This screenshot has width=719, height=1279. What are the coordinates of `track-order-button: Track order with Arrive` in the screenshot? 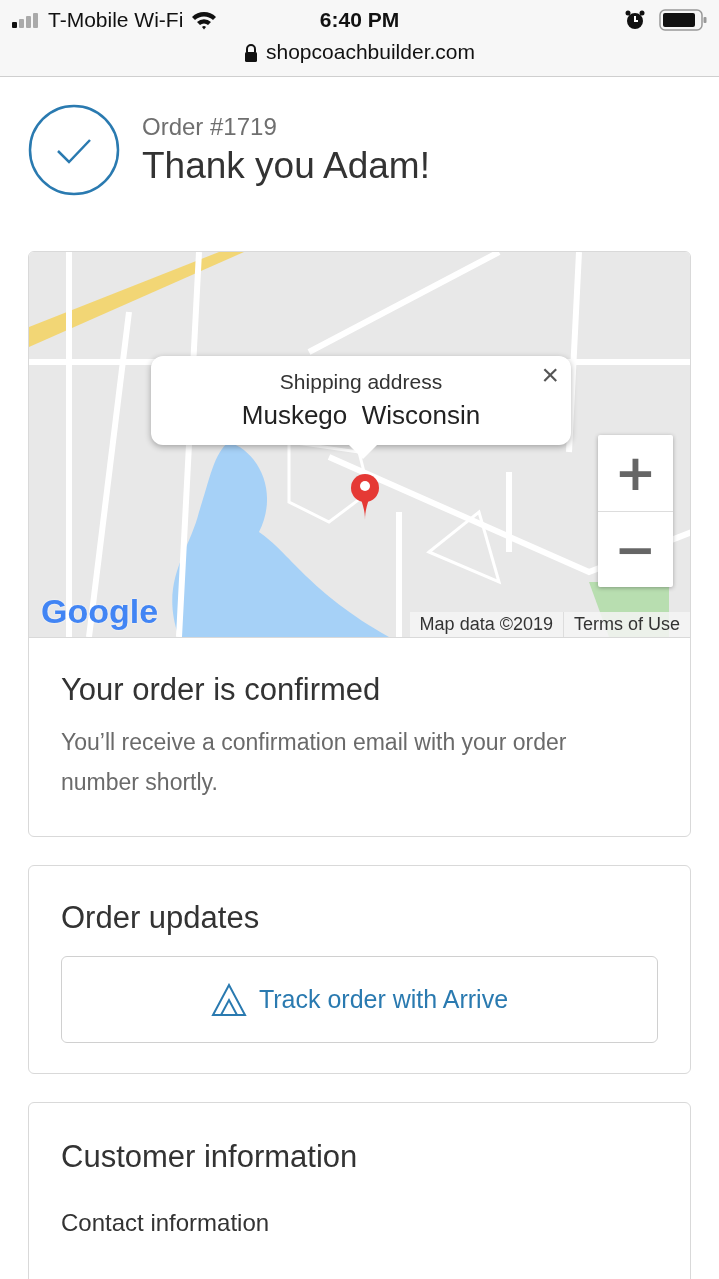 It's located at (359, 999).